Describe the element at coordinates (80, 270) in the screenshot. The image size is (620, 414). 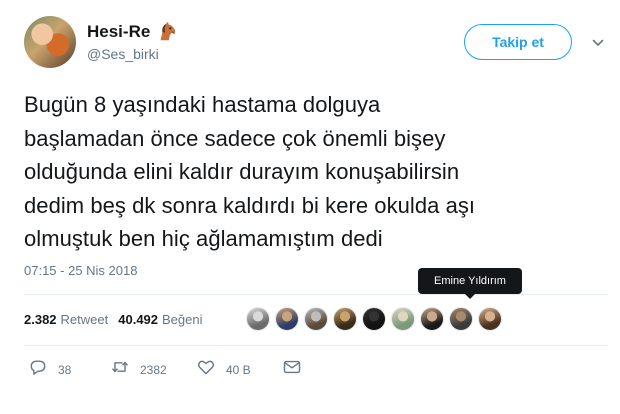
I see `tweet-timestamp: 07:15 - 25 Nis 2018` at that location.